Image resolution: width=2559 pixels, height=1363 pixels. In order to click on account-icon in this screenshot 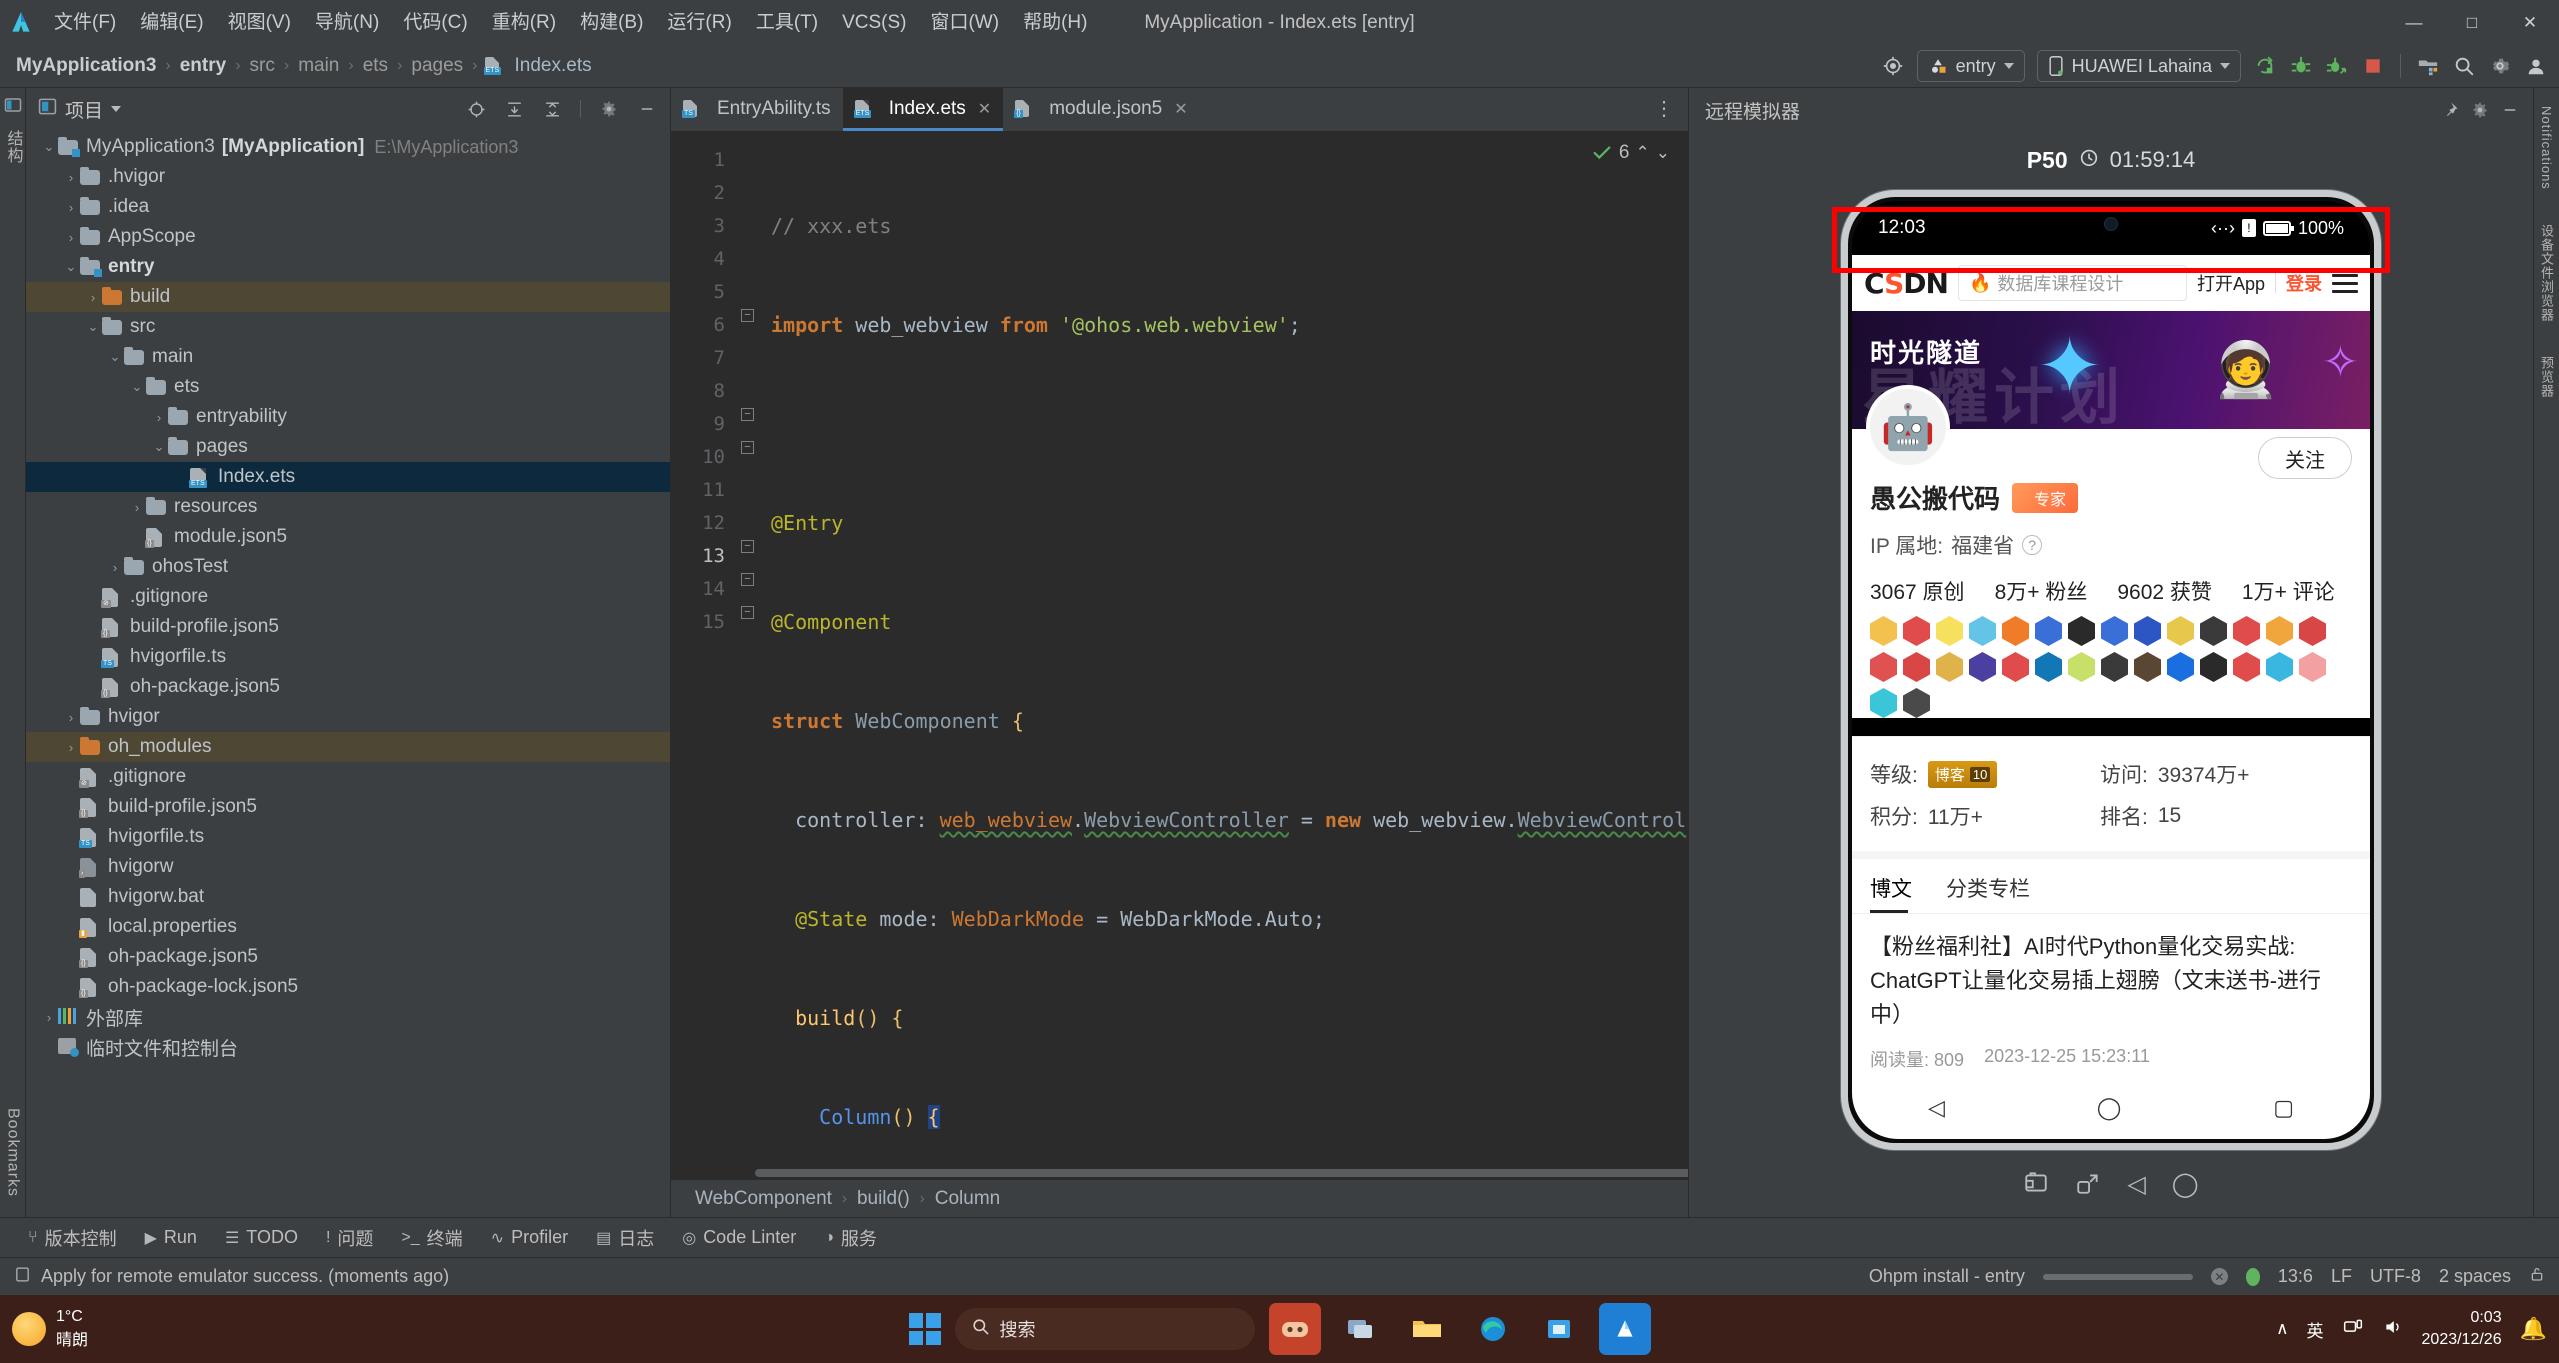, I will do `click(2536, 66)`.